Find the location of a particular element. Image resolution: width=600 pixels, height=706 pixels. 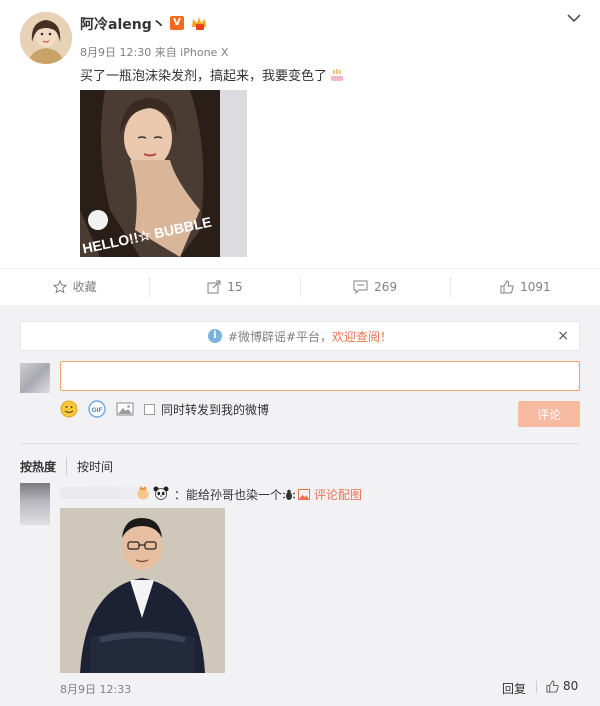

emoji-icon is located at coordinates (69, 409).